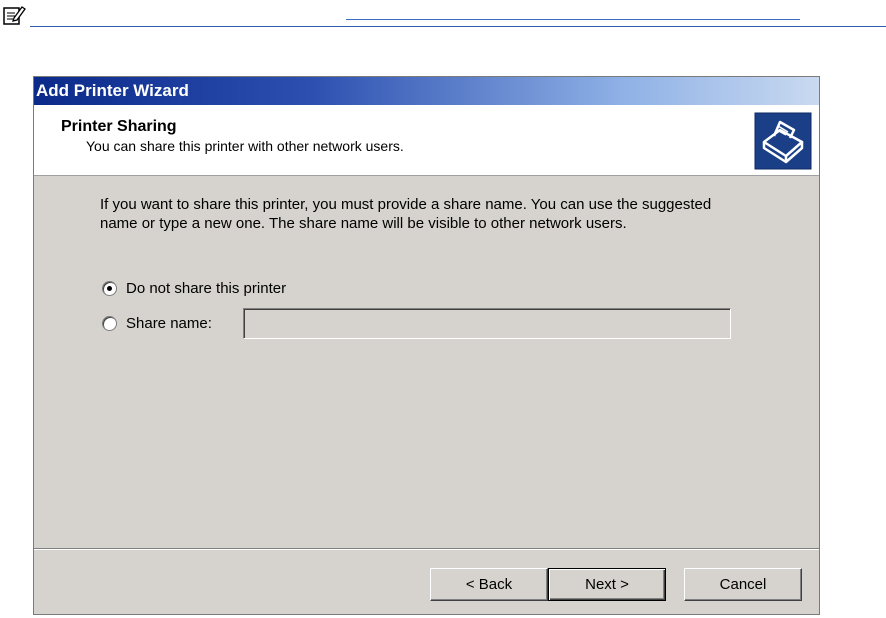  I want to click on do-not-share-radio, so click(109, 288).